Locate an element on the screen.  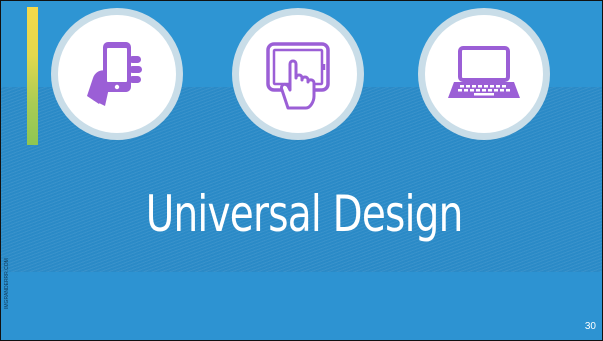
tablet-circle is located at coordinates (298, 74).